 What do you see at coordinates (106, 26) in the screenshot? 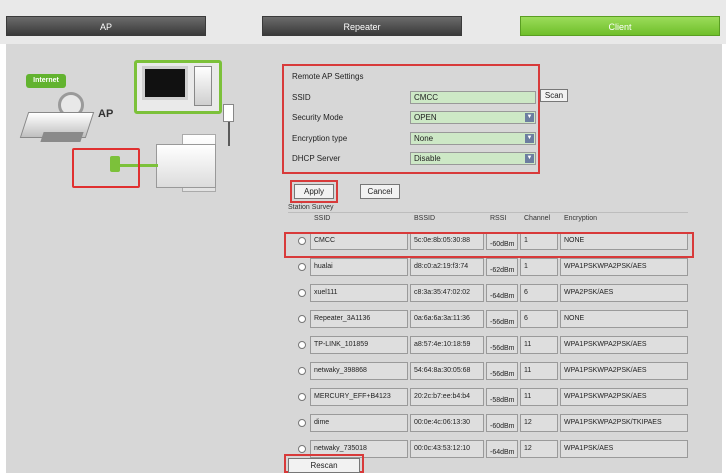
I see `tab-ap: AP` at bounding box center [106, 26].